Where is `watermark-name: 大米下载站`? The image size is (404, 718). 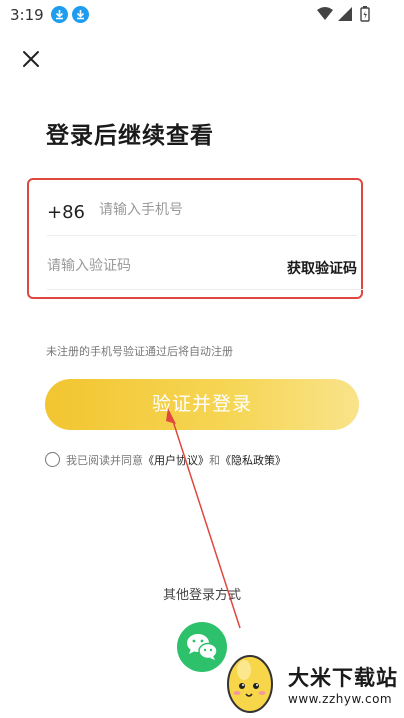 watermark-name: 大米下载站 is located at coordinates (343, 678).